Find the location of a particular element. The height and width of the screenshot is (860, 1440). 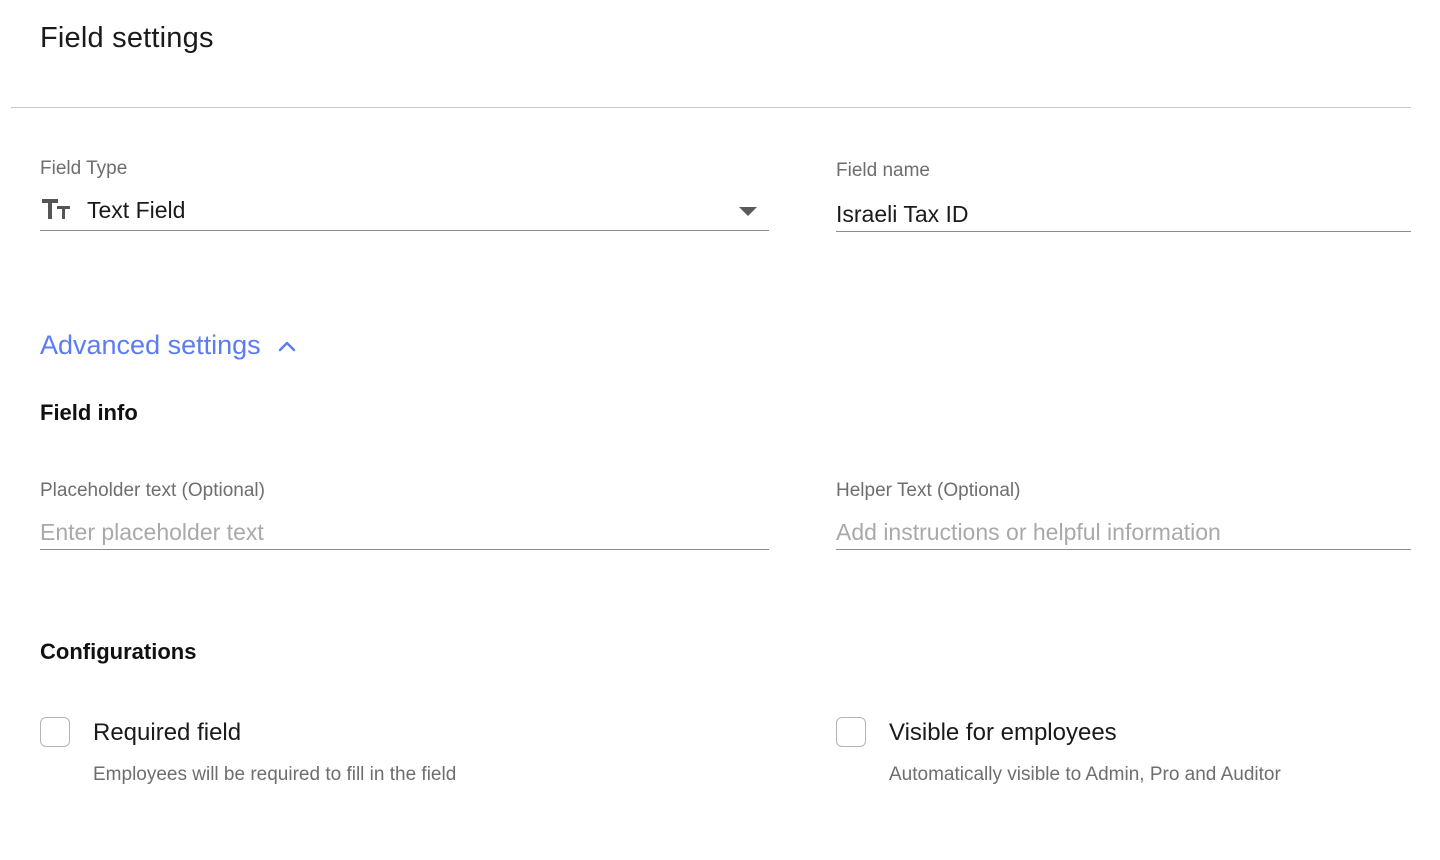

field-name-input is located at coordinates (1123, 214).